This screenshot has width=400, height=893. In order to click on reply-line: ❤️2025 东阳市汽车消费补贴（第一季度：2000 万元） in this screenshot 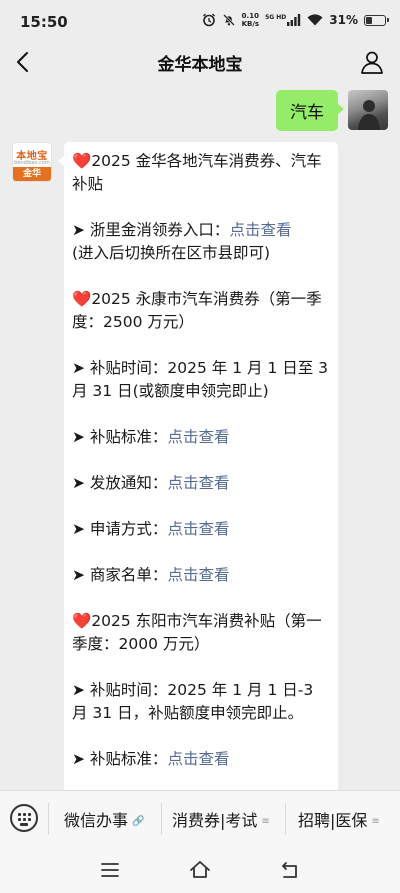, I will do `click(201, 633)`.